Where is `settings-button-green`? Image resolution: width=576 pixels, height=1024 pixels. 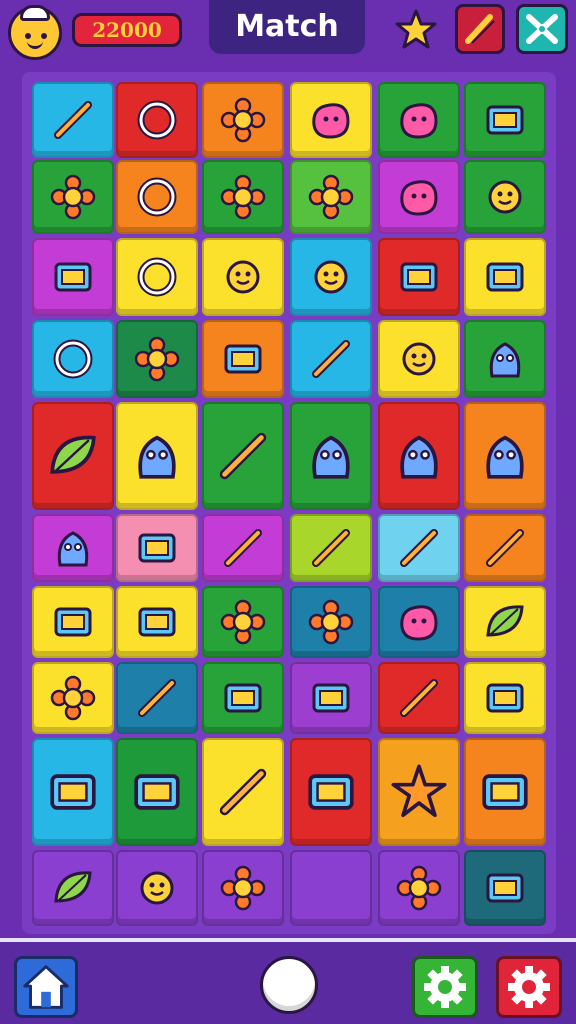 settings-button-green is located at coordinates (445, 987).